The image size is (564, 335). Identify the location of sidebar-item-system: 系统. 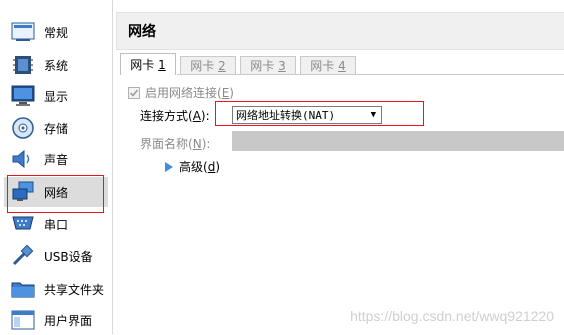
(56, 65).